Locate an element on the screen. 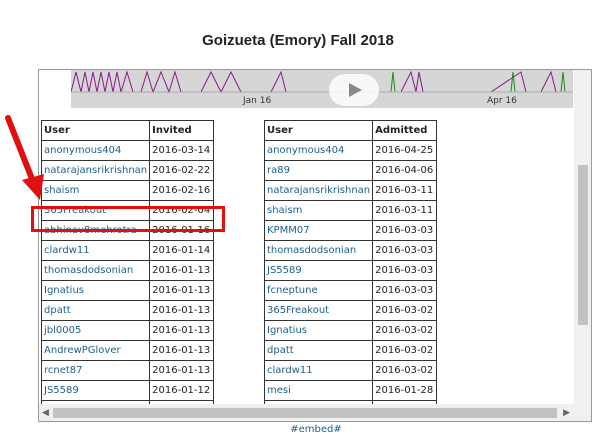 The width and height of the screenshot is (596, 435). table-row: mesi 2016-01-28 is located at coordinates (350, 390).